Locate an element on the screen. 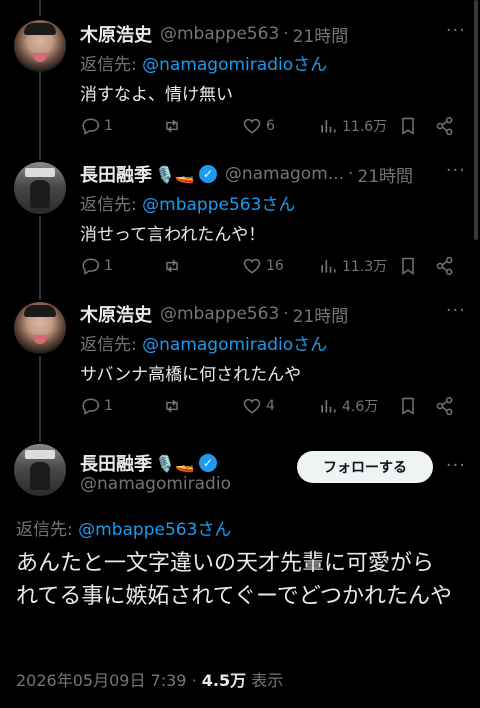 This screenshot has height=708, width=480. user-handle: @namagomiradio is located at coordinates (155, 484).